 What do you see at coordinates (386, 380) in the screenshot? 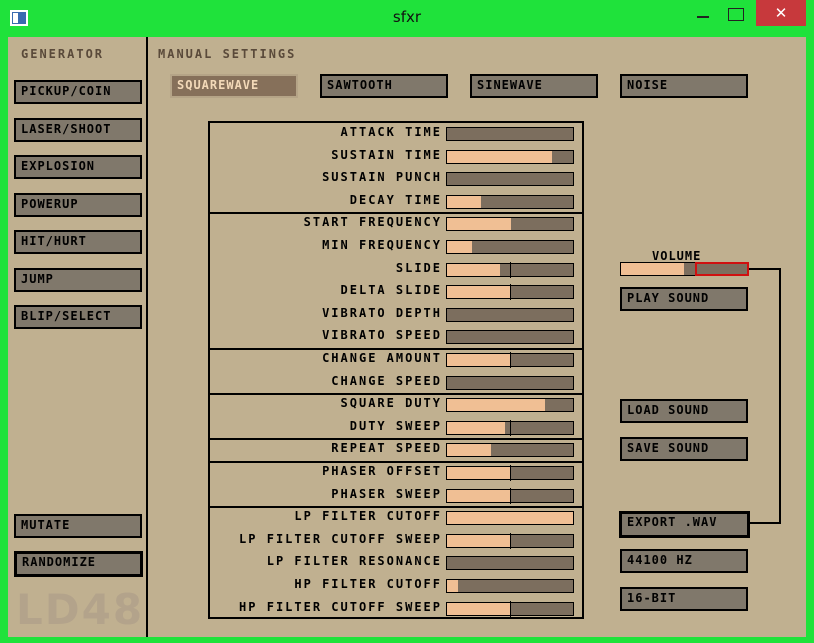
I see `slider-label: CHANGE SPEED` at bounding box center [386, 380].